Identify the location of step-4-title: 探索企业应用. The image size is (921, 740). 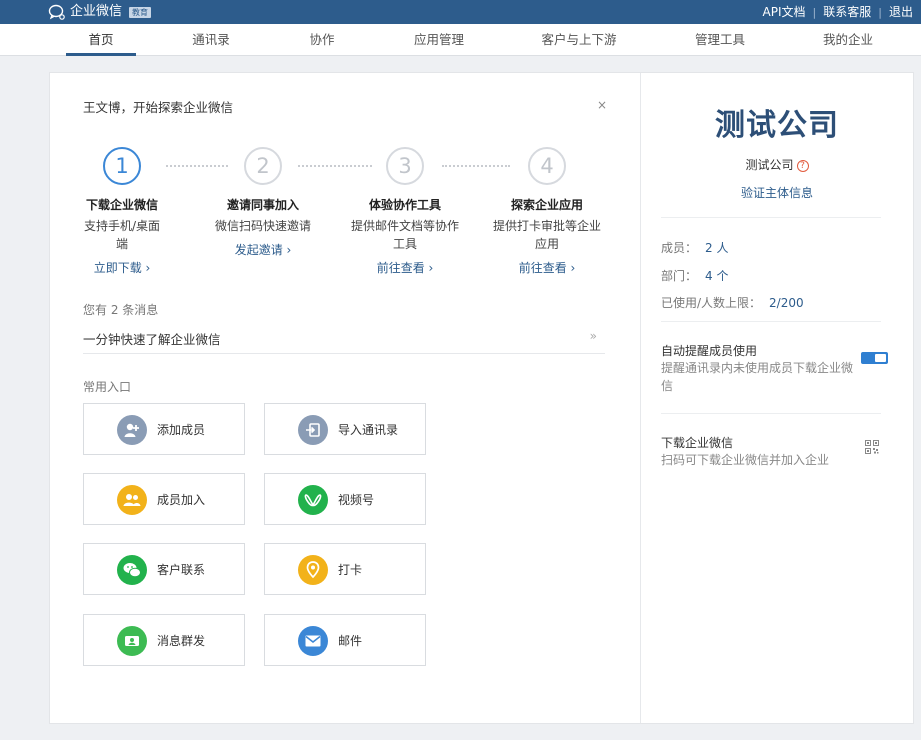
(546, 205).